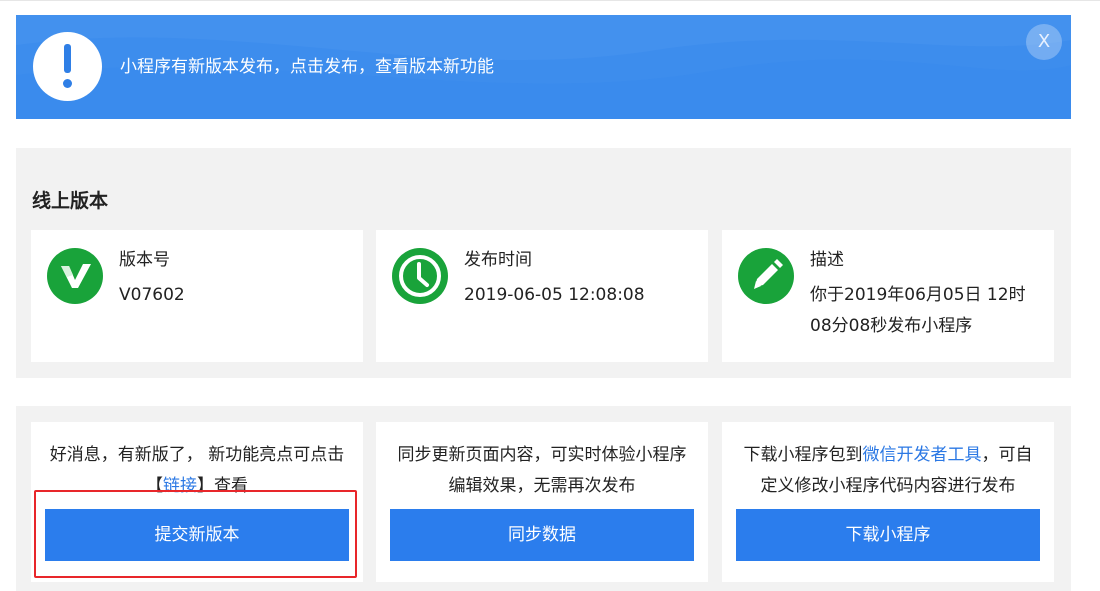 The height and width of the screenshot is (591, 1100). What do you see at coordinates (498, 260) in the screenshot?
I see `publish-time-label: 发布时间` at bounding box center [498, 260].